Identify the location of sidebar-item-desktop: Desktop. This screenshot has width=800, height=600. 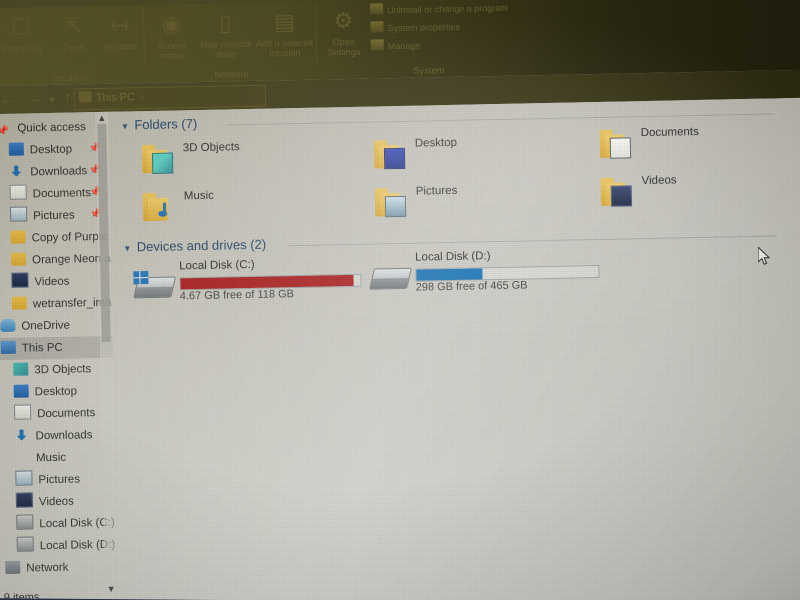
(57, 392).